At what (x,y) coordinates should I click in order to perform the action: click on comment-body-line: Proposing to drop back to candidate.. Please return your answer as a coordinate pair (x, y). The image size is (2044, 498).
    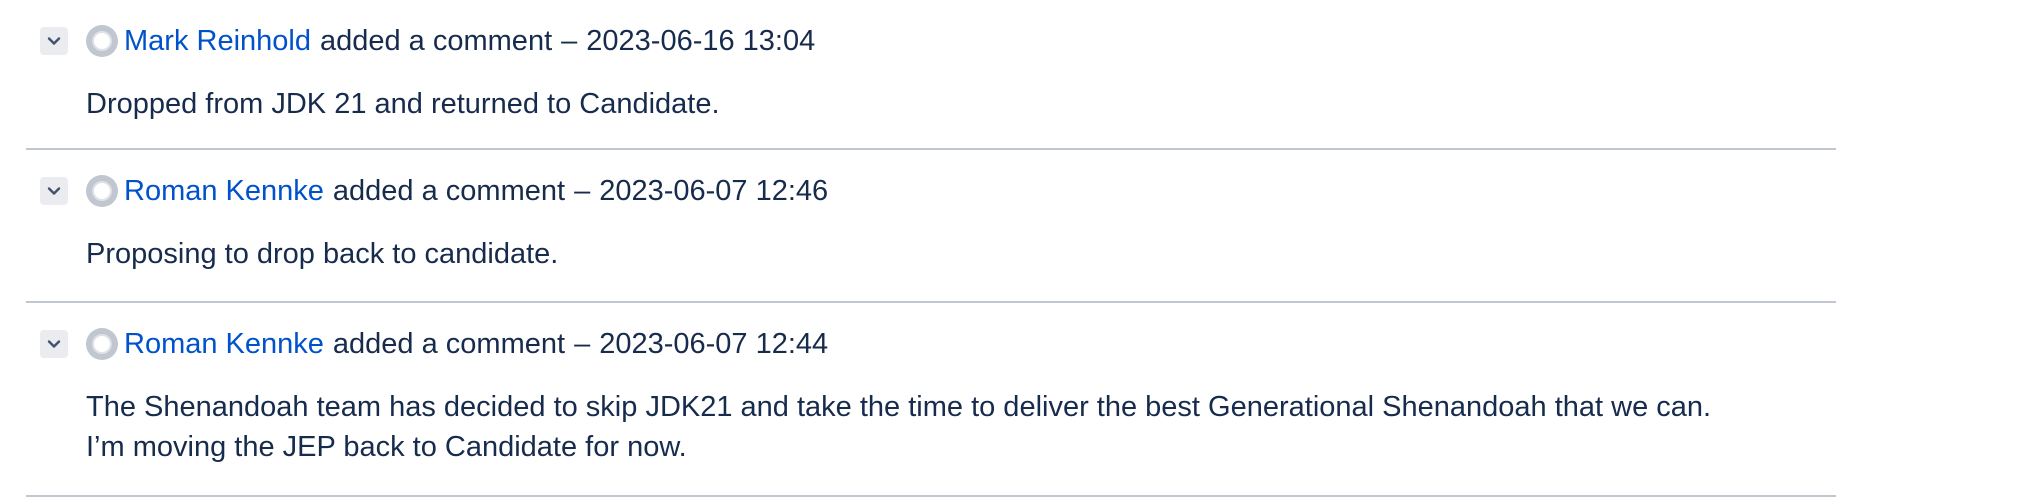
    Looking at the image, I should click on (322, 254).